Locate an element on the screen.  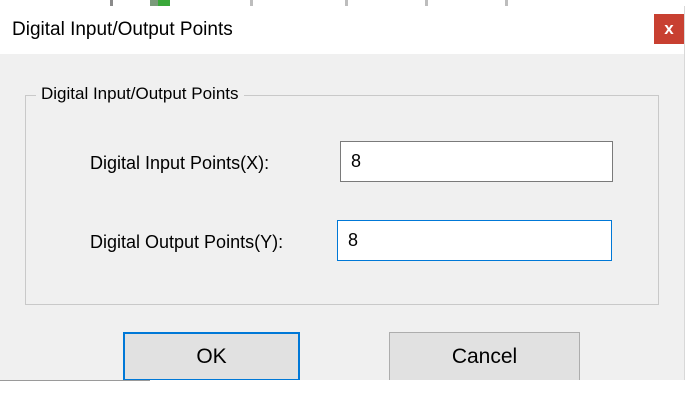
input-points-label: Digital Input Points(X): is located at coordinates (180, 163).